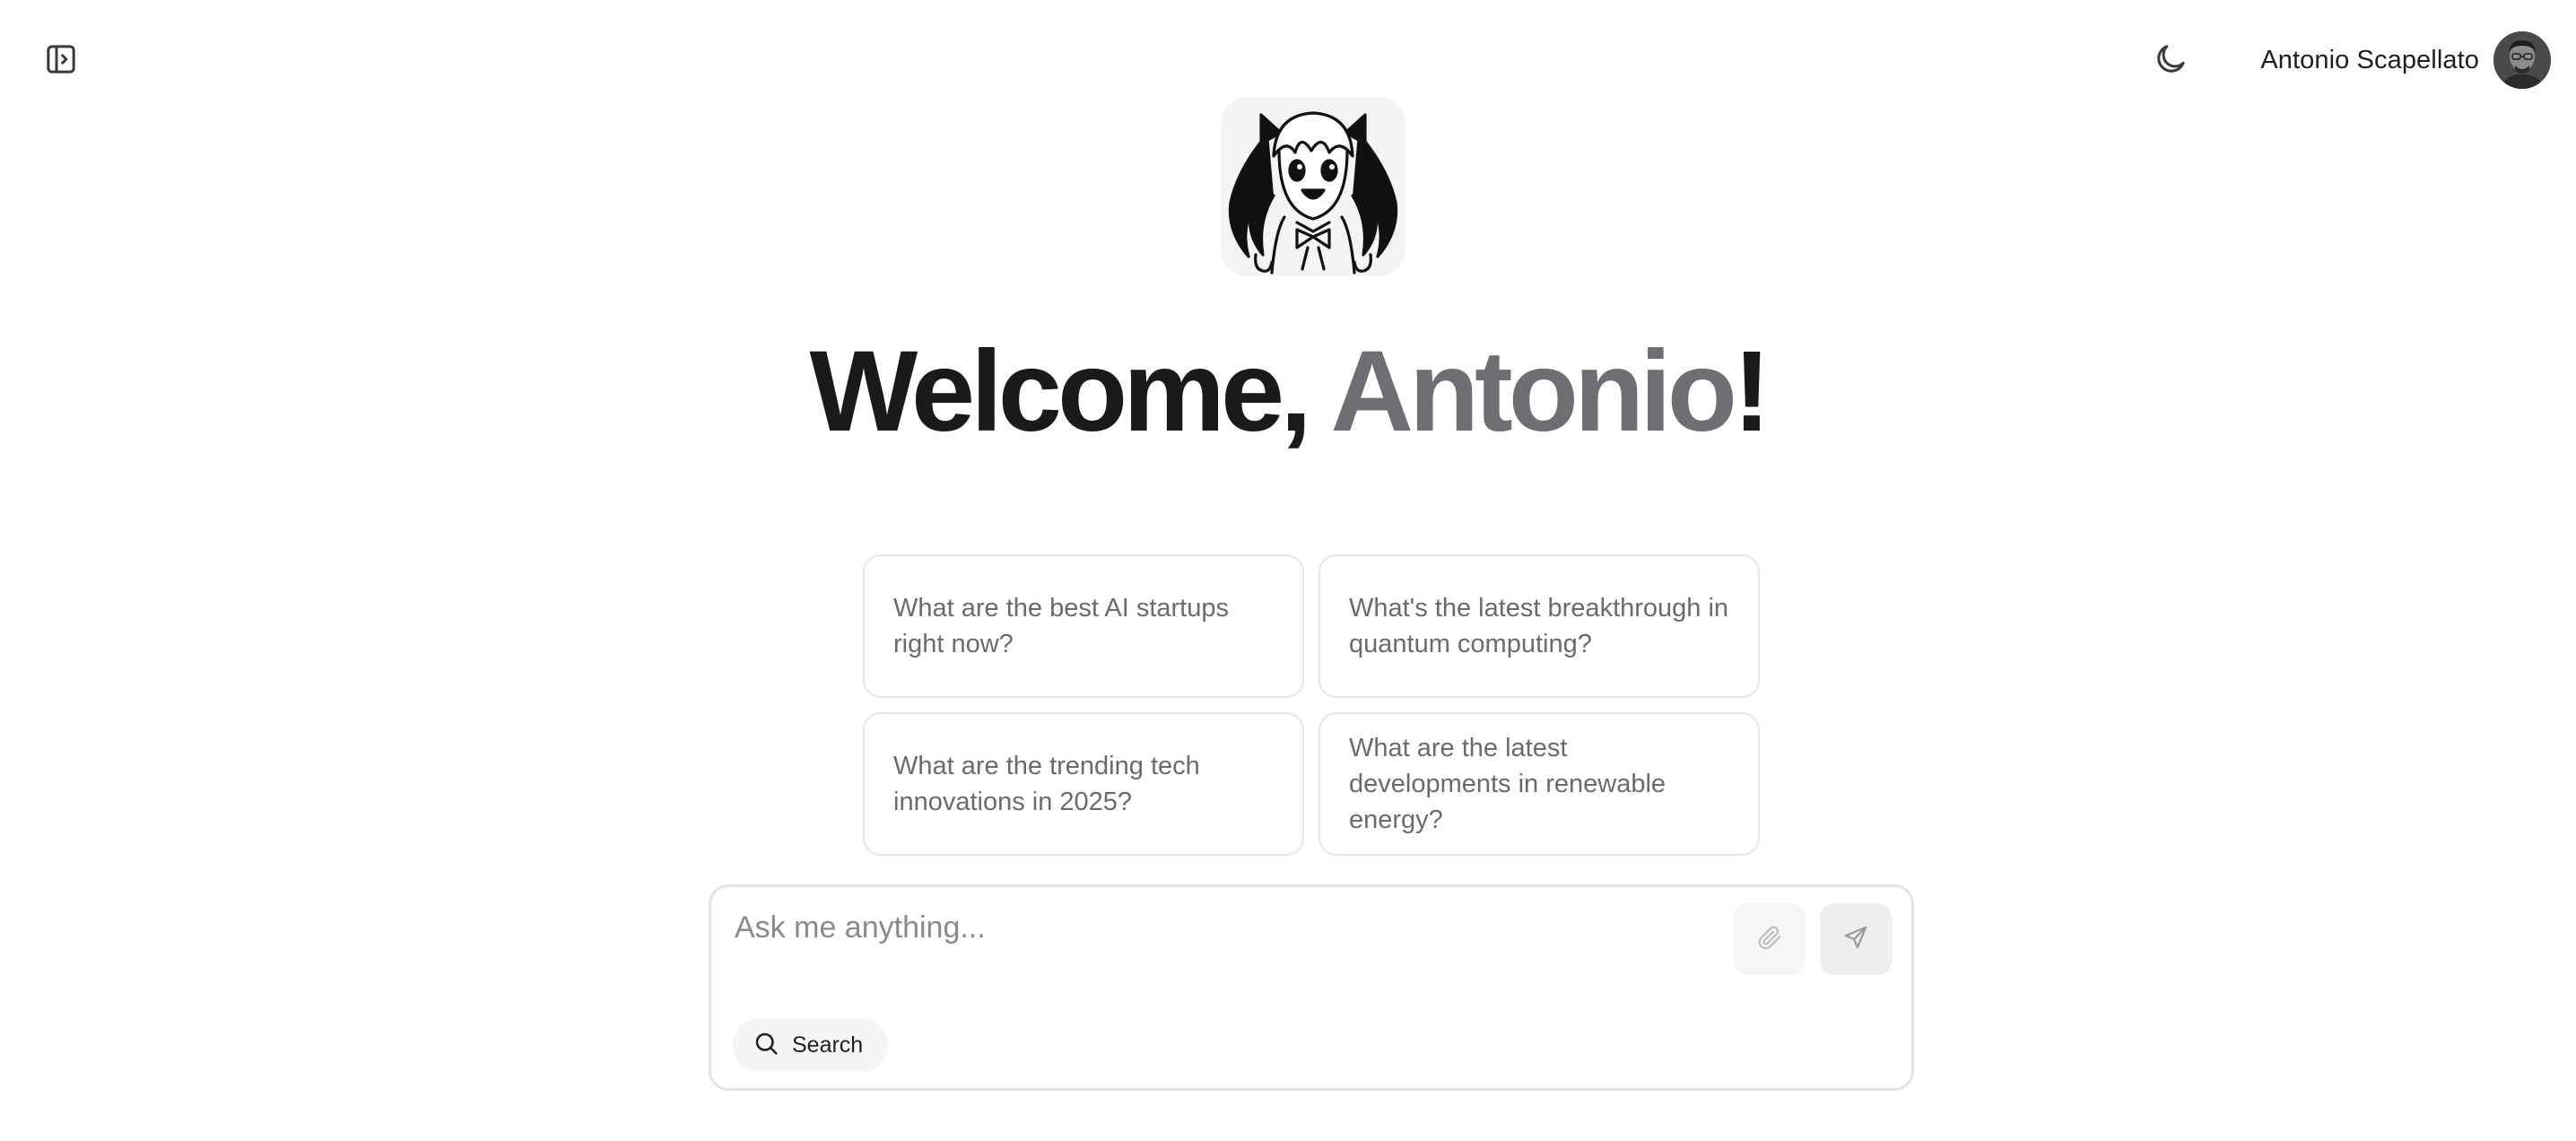  I want to click on send-button, so click(1856, 939).